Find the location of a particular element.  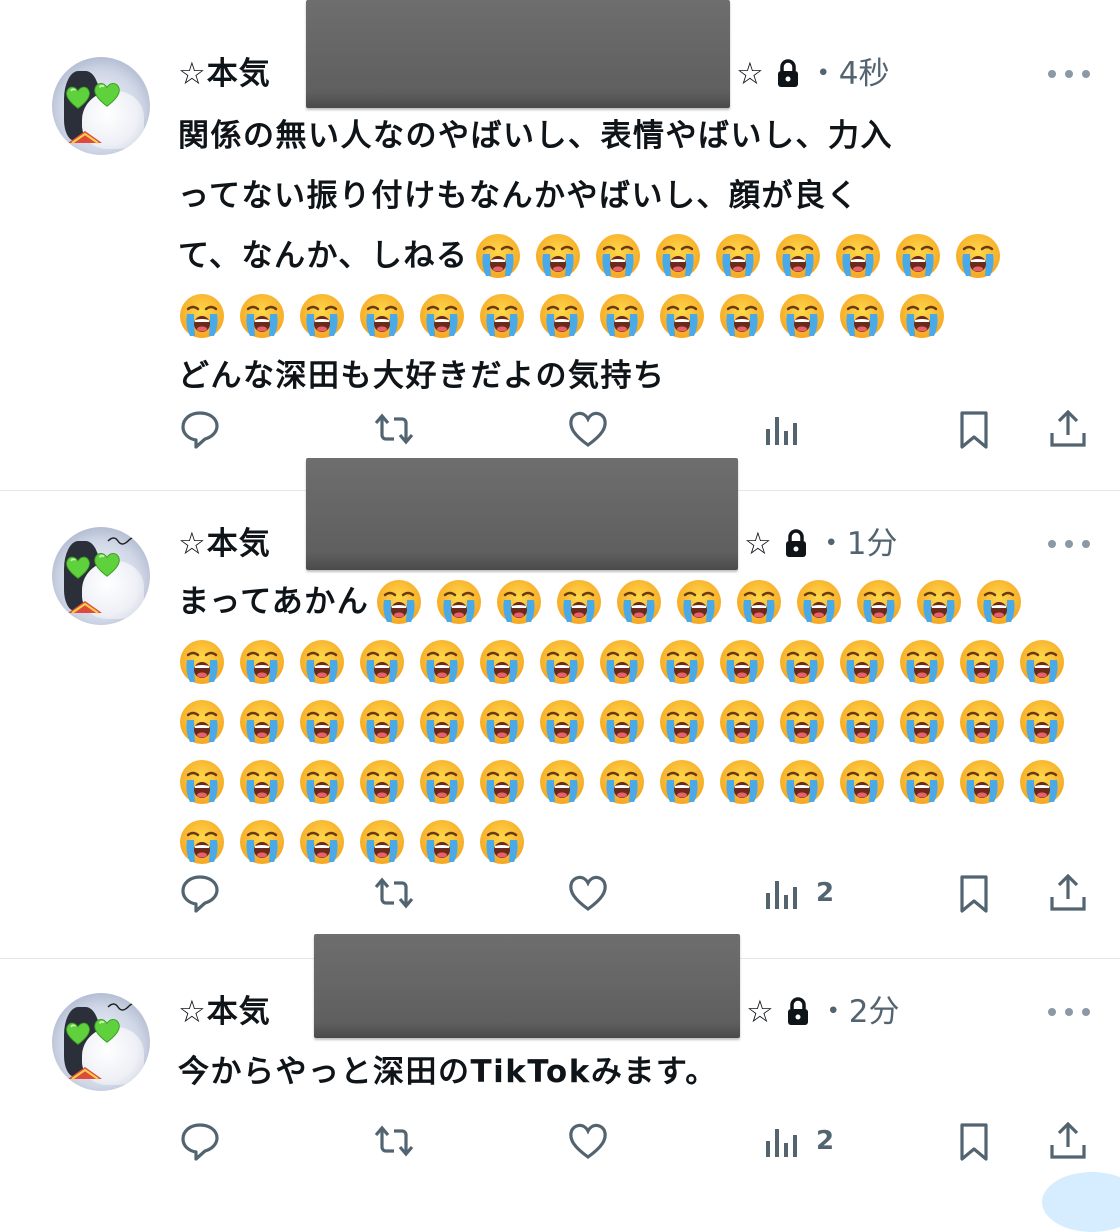

tweet-text: 今からやっと深田のTikTokみます。 is located at coordinates (448, 1072).